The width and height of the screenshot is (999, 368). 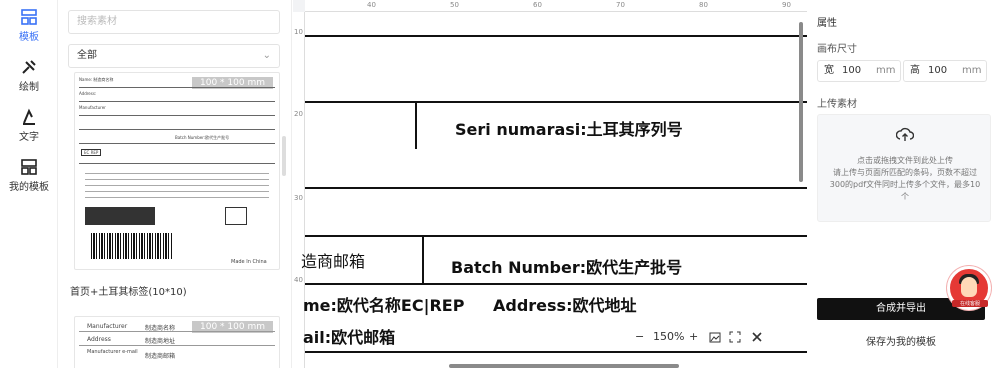 What do you see at coordinates (383, 304) in the screenshot?
I see `ec-rep-name-text: me:欧代名称EC|REP` at bounding box center [383, 304].